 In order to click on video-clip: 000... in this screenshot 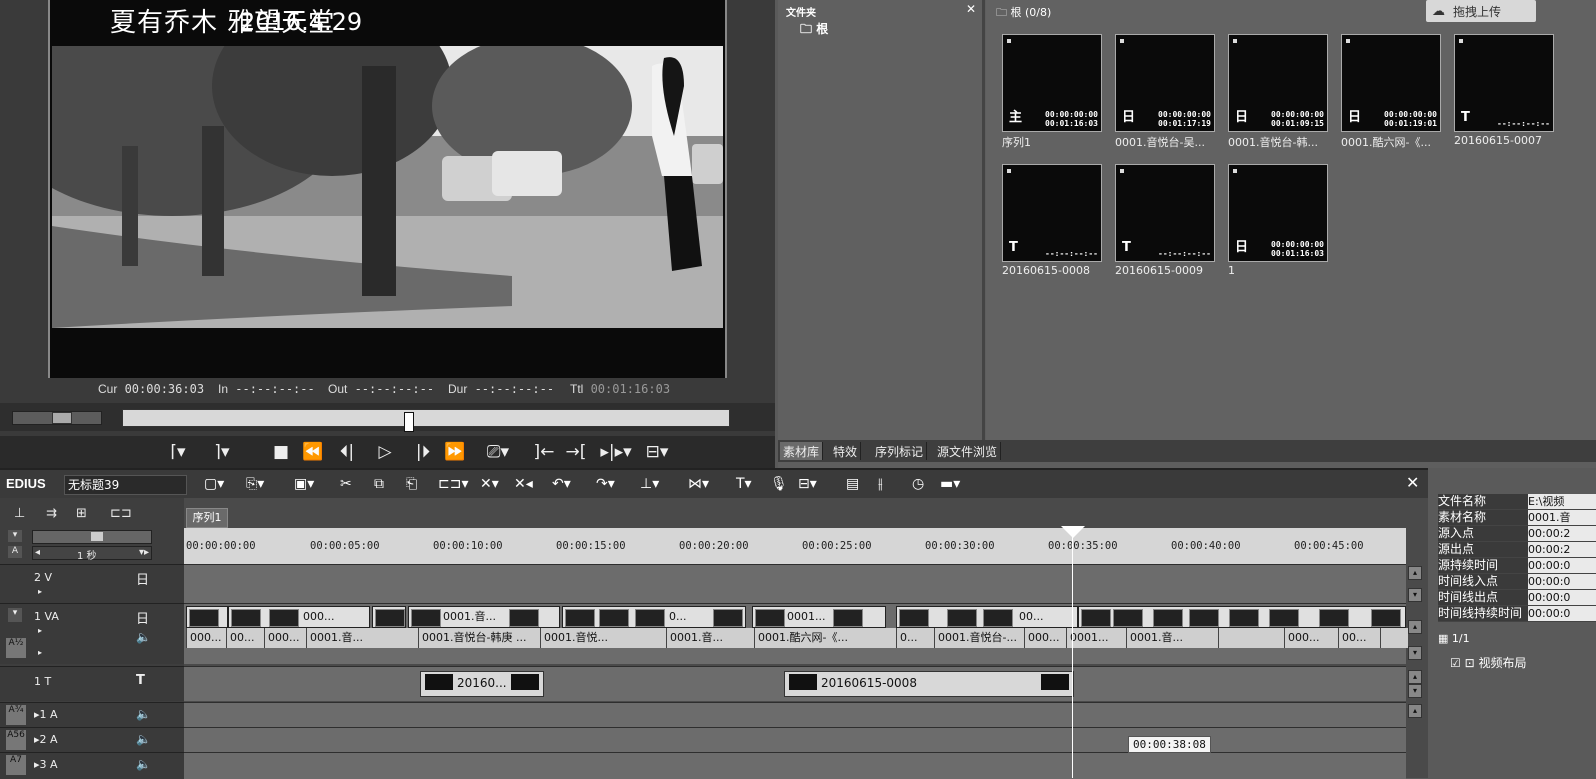, I will do `click(299, 617)`.